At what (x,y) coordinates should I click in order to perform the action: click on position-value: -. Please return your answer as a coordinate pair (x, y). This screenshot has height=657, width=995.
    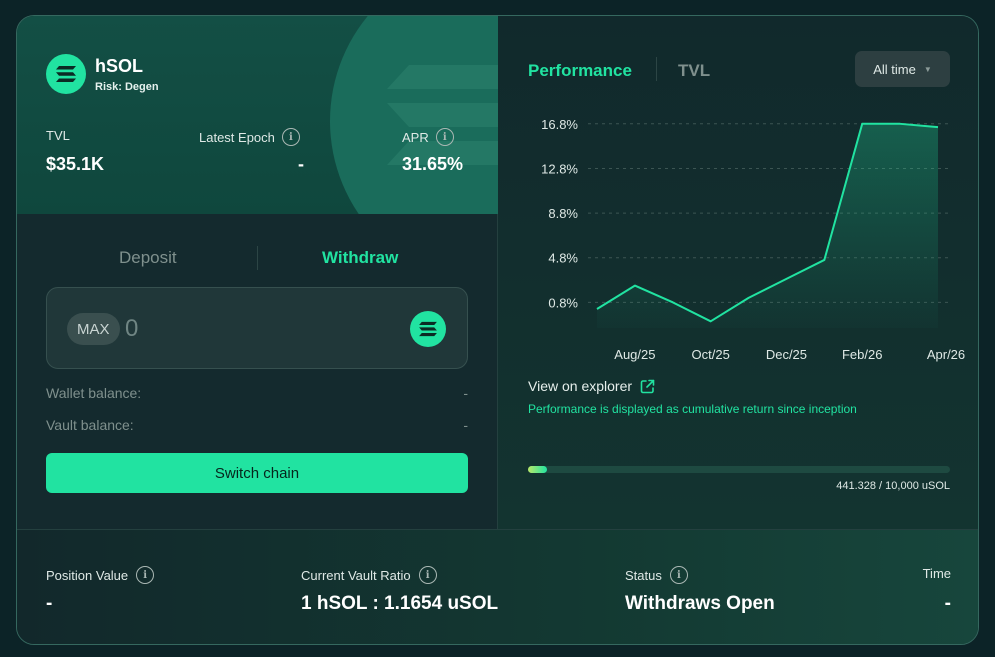
    Looking at the image, I should click on (49, 603).